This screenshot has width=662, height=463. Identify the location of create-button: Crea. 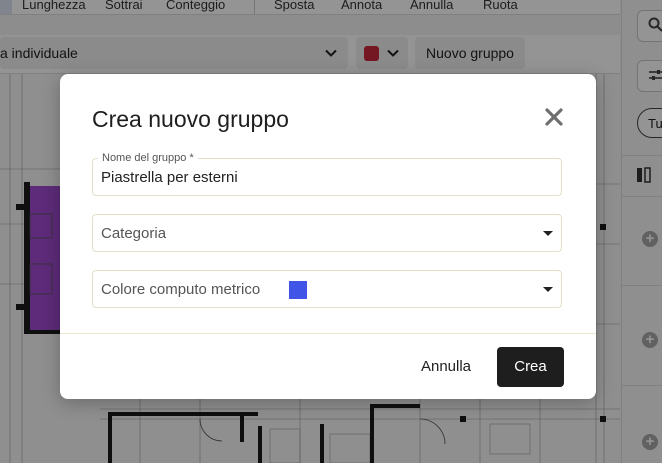
(530, 367).